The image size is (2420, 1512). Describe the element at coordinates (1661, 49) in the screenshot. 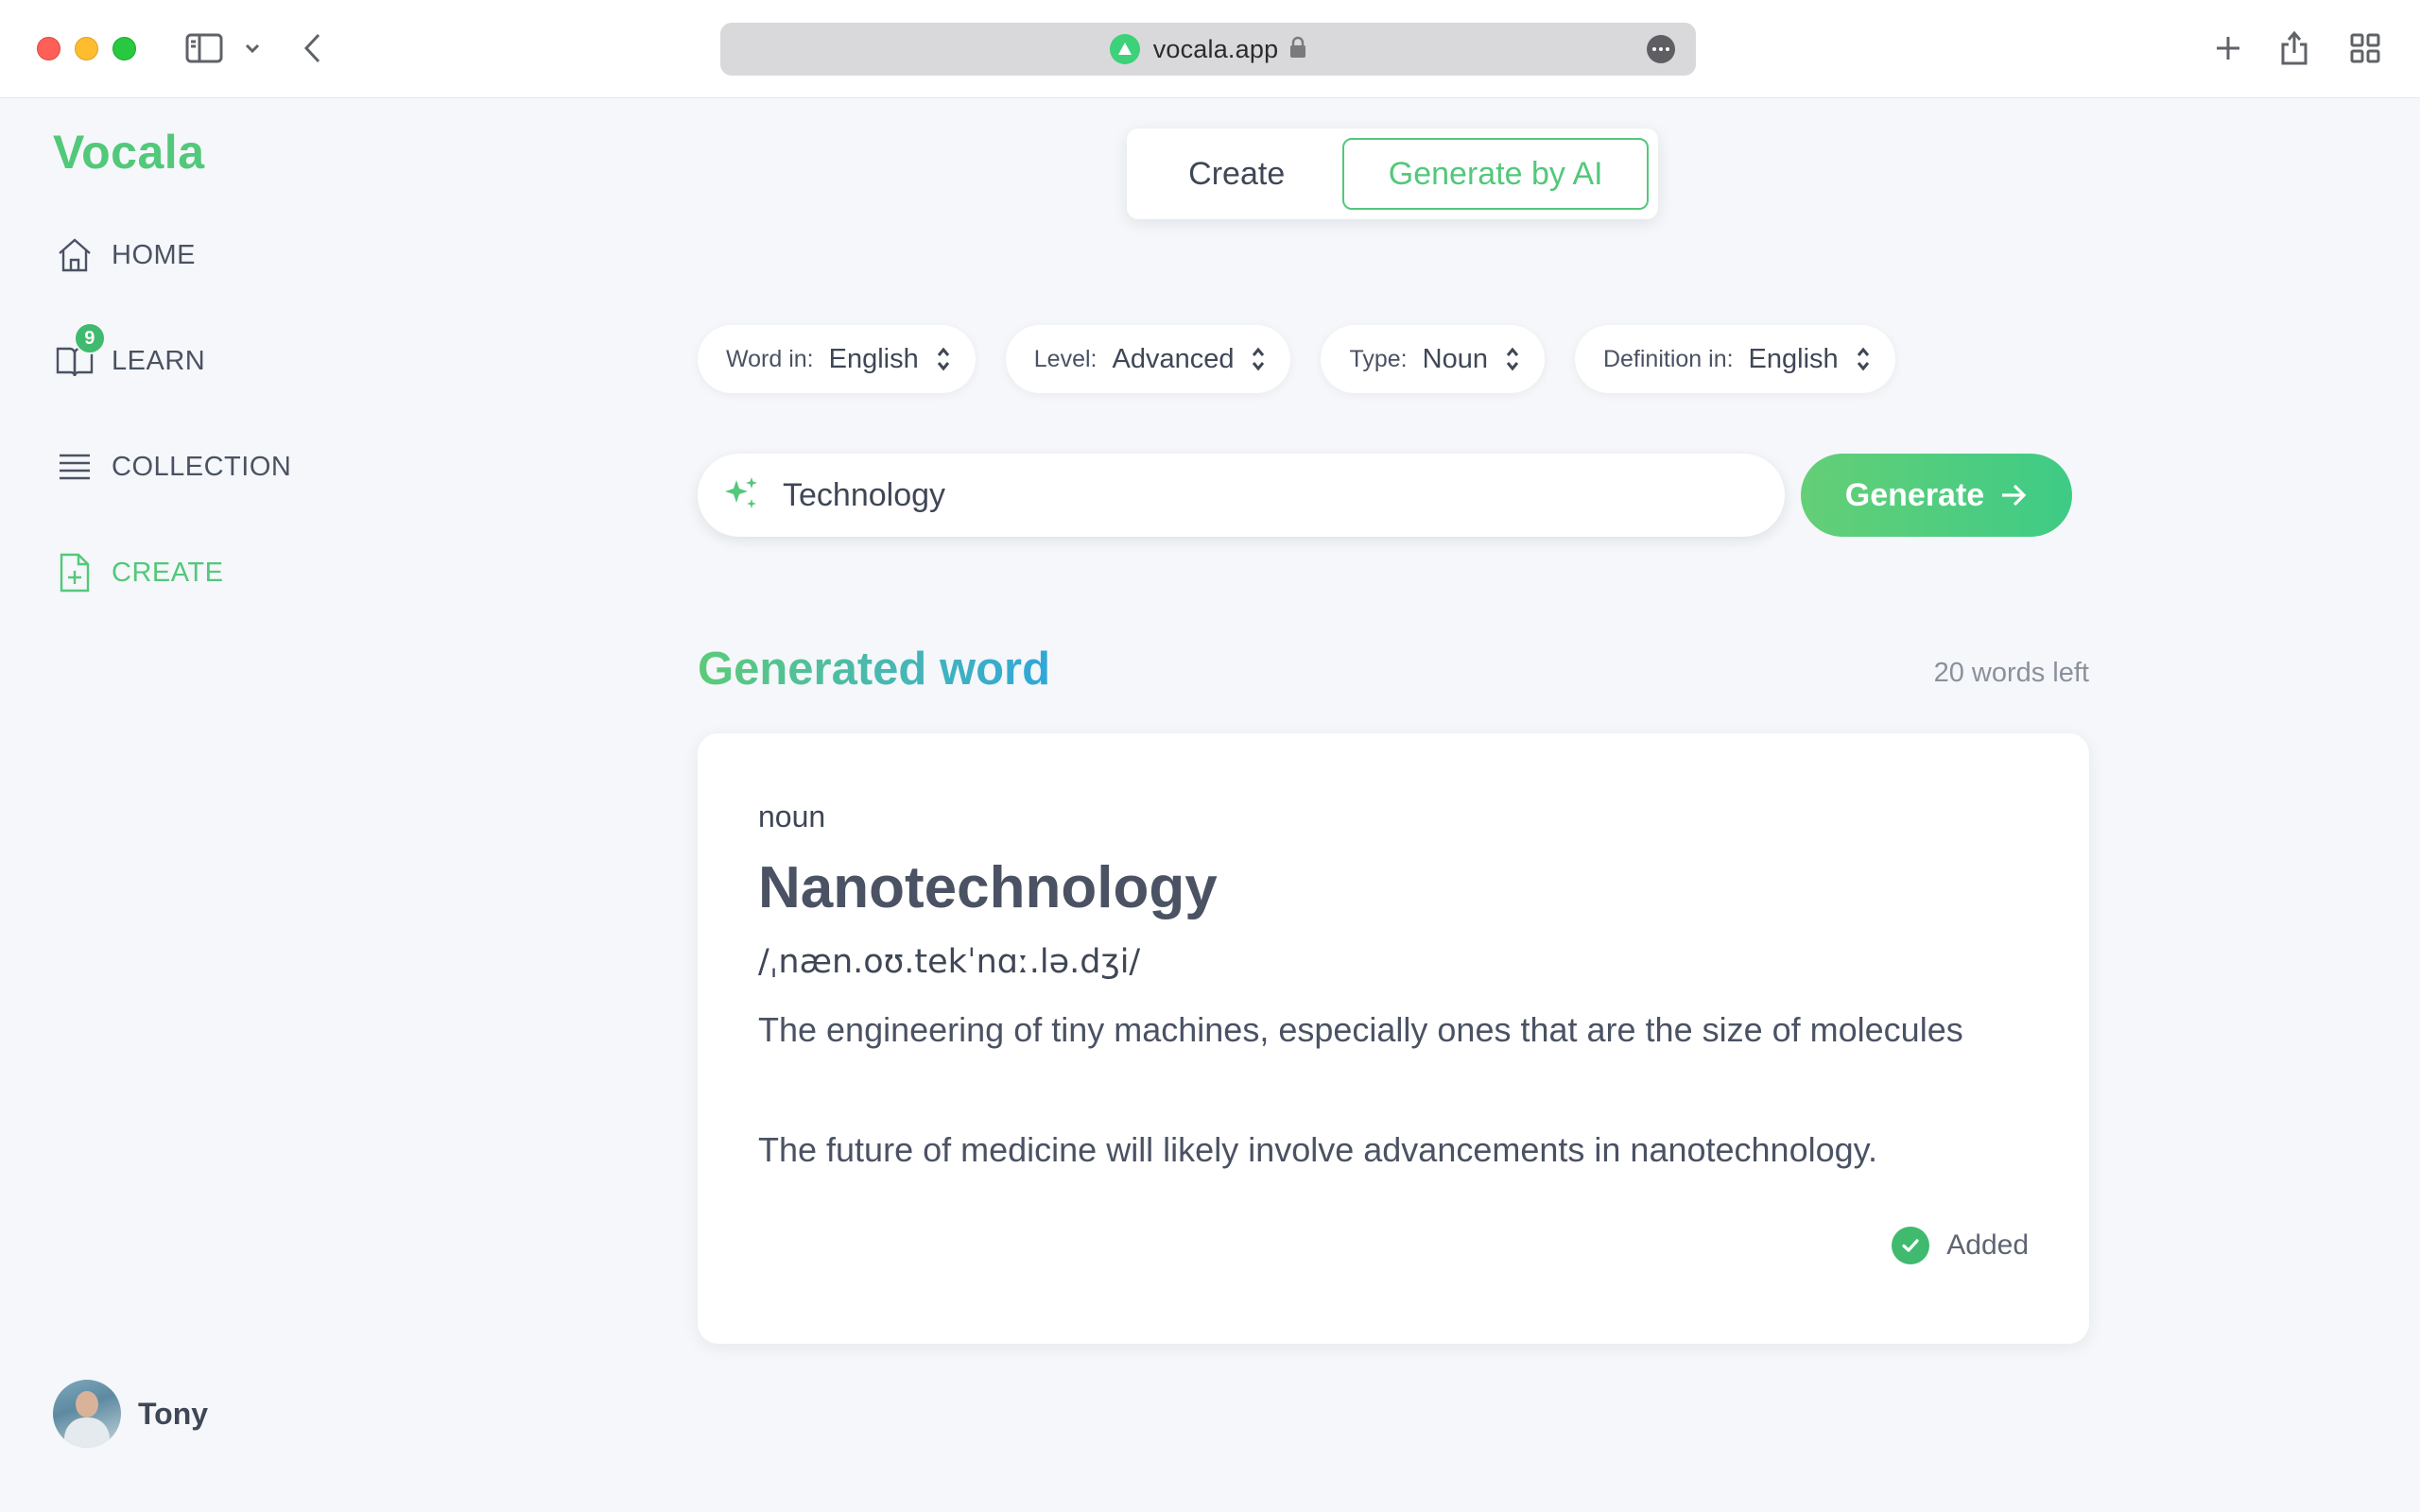

I see `more-options-icon` at that location.